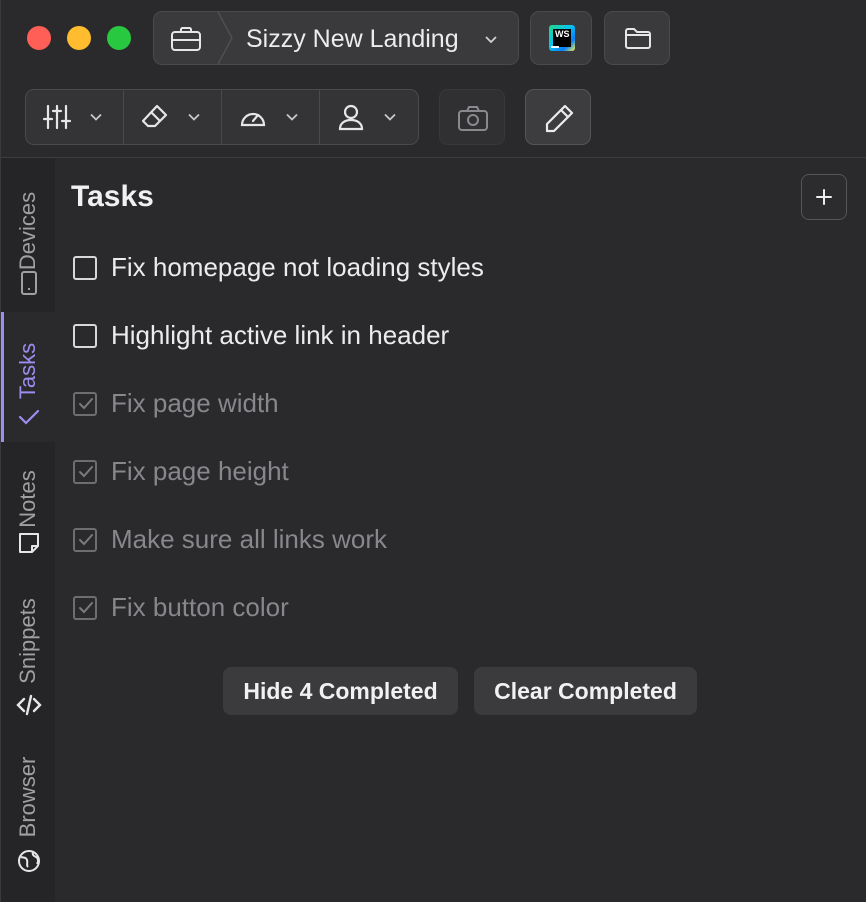  I want to click on screenshot-button, so click(472, 117).